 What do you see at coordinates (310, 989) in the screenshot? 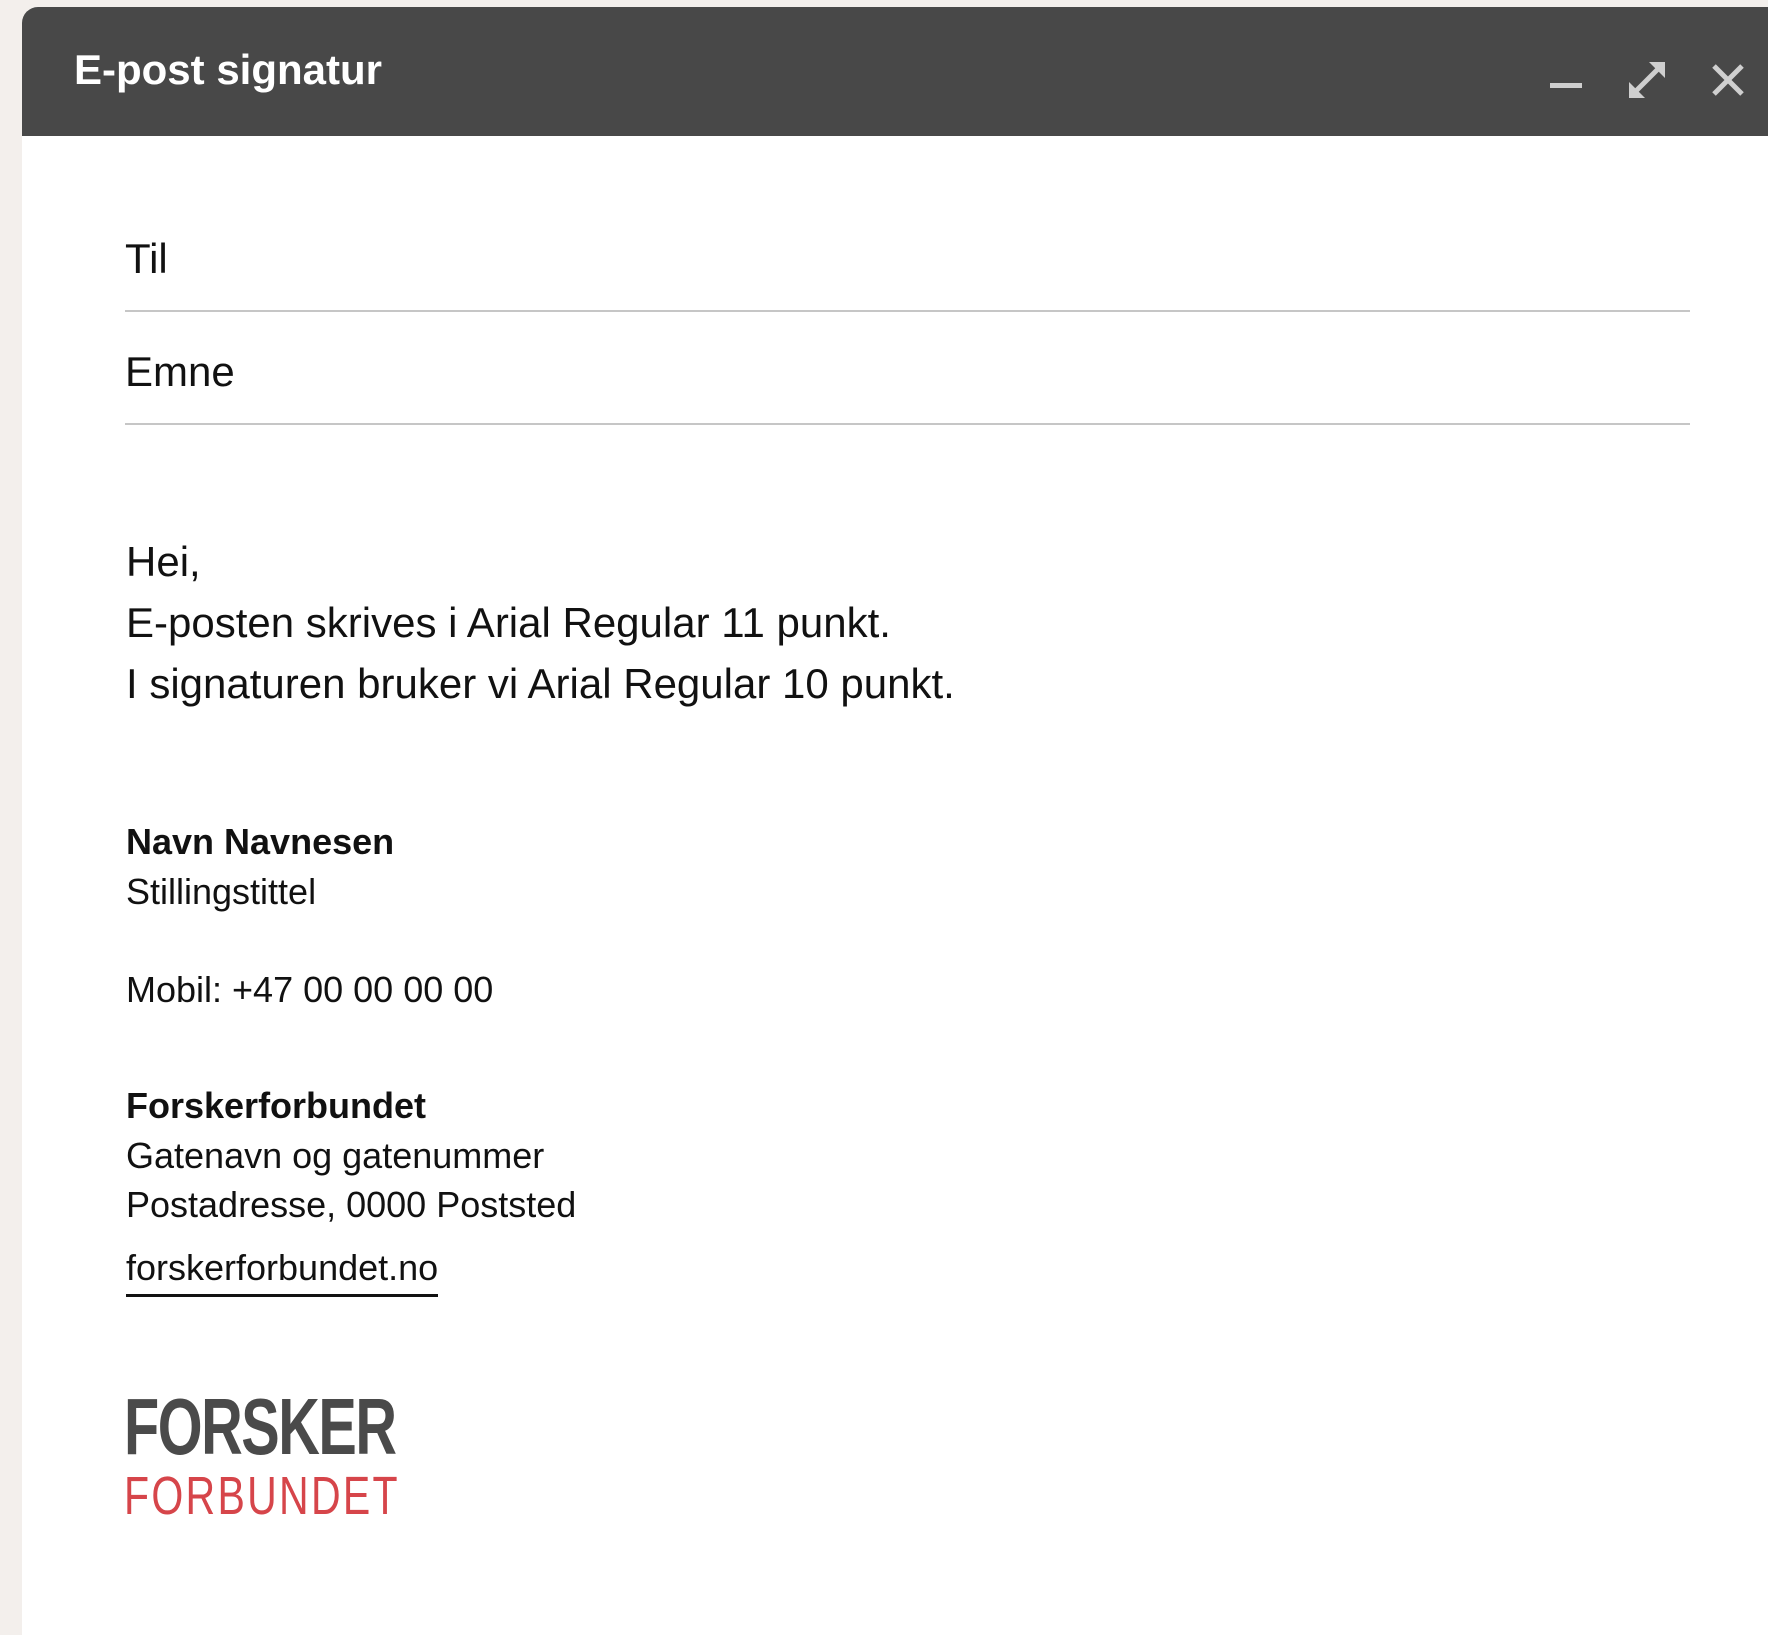
I see `signature-mobile: Mobil: +47 00 00 00 00` at bounding box center [310, 989].